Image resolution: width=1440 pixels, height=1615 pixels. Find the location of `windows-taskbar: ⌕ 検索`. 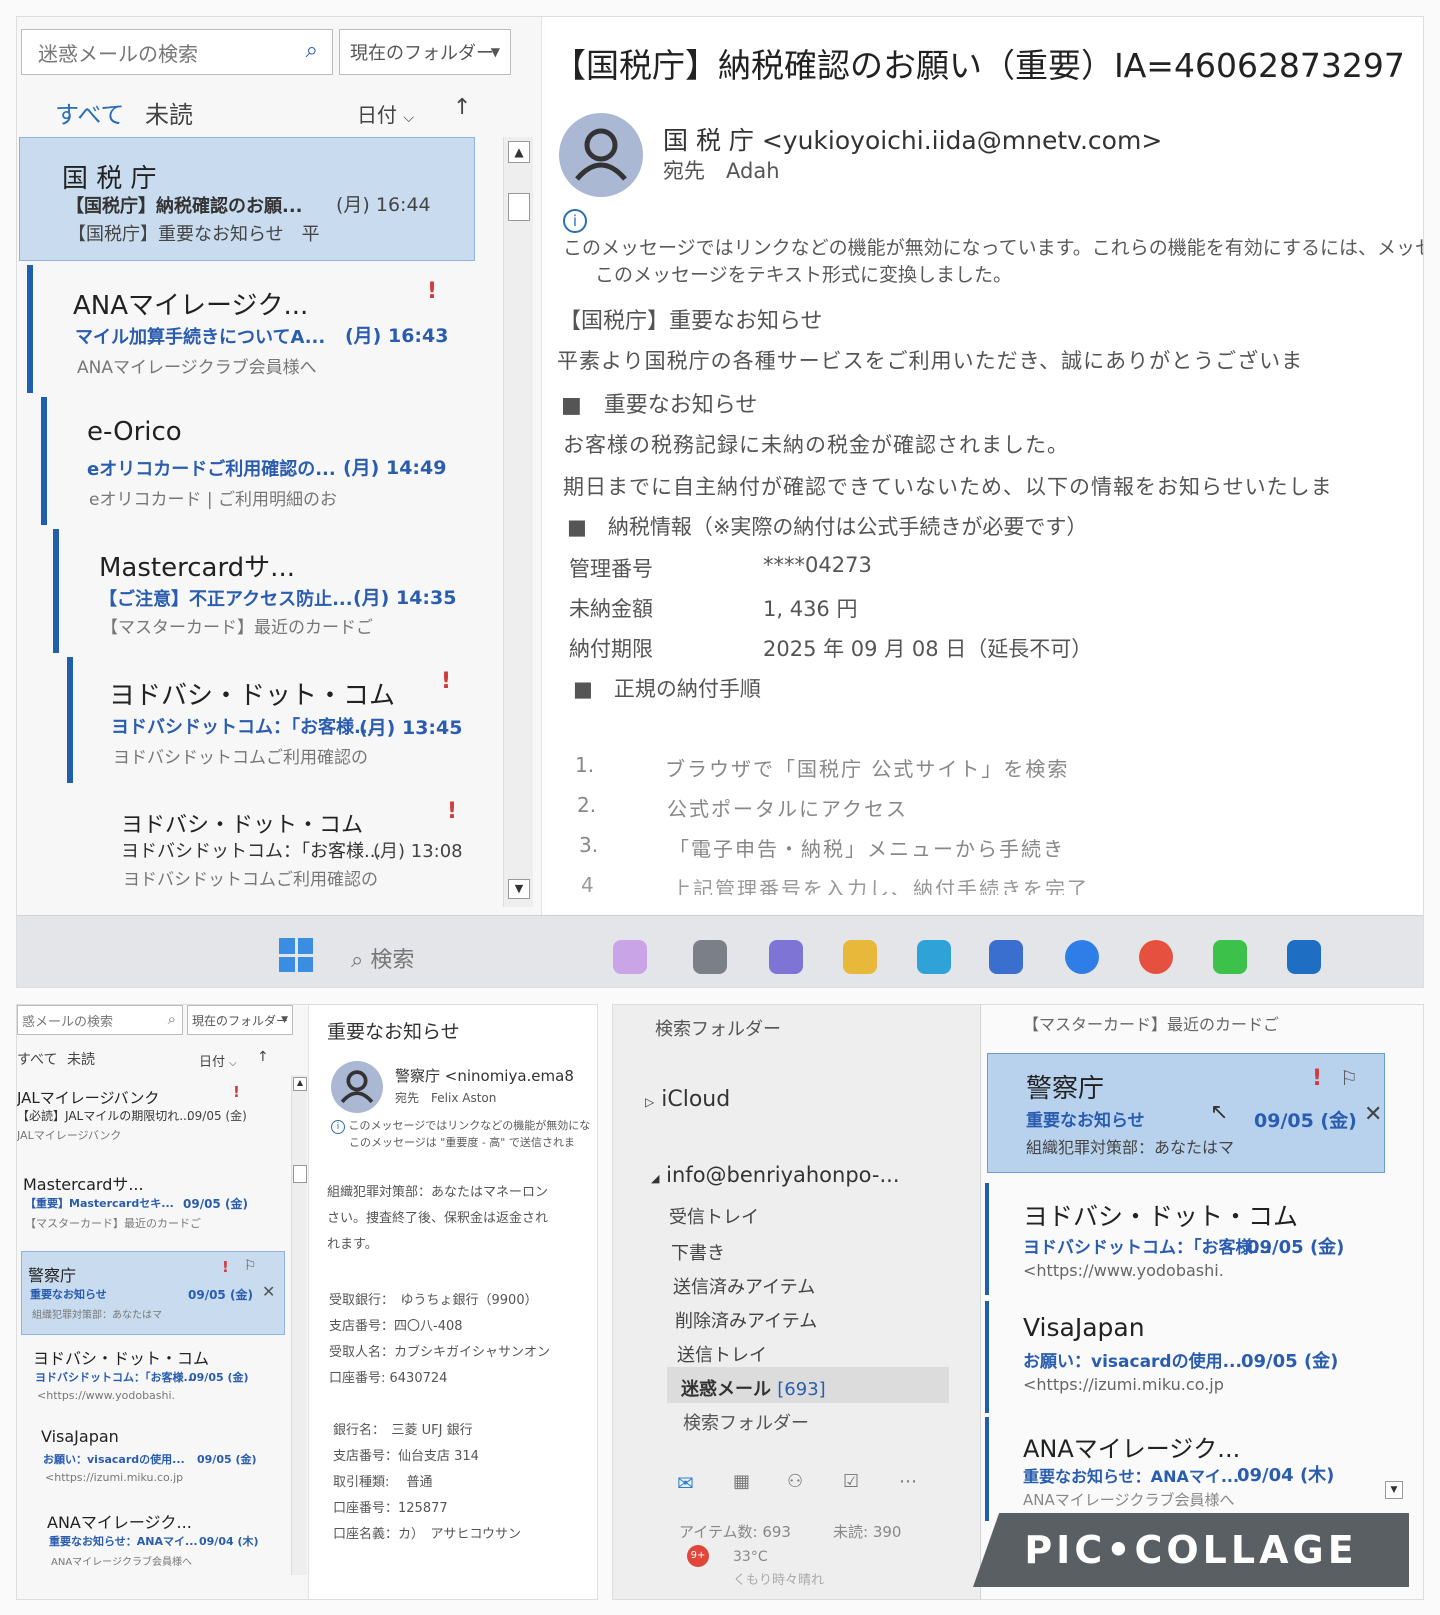

windows-taskbar: ⌕ 検索 is located at coordinates (720, 951).